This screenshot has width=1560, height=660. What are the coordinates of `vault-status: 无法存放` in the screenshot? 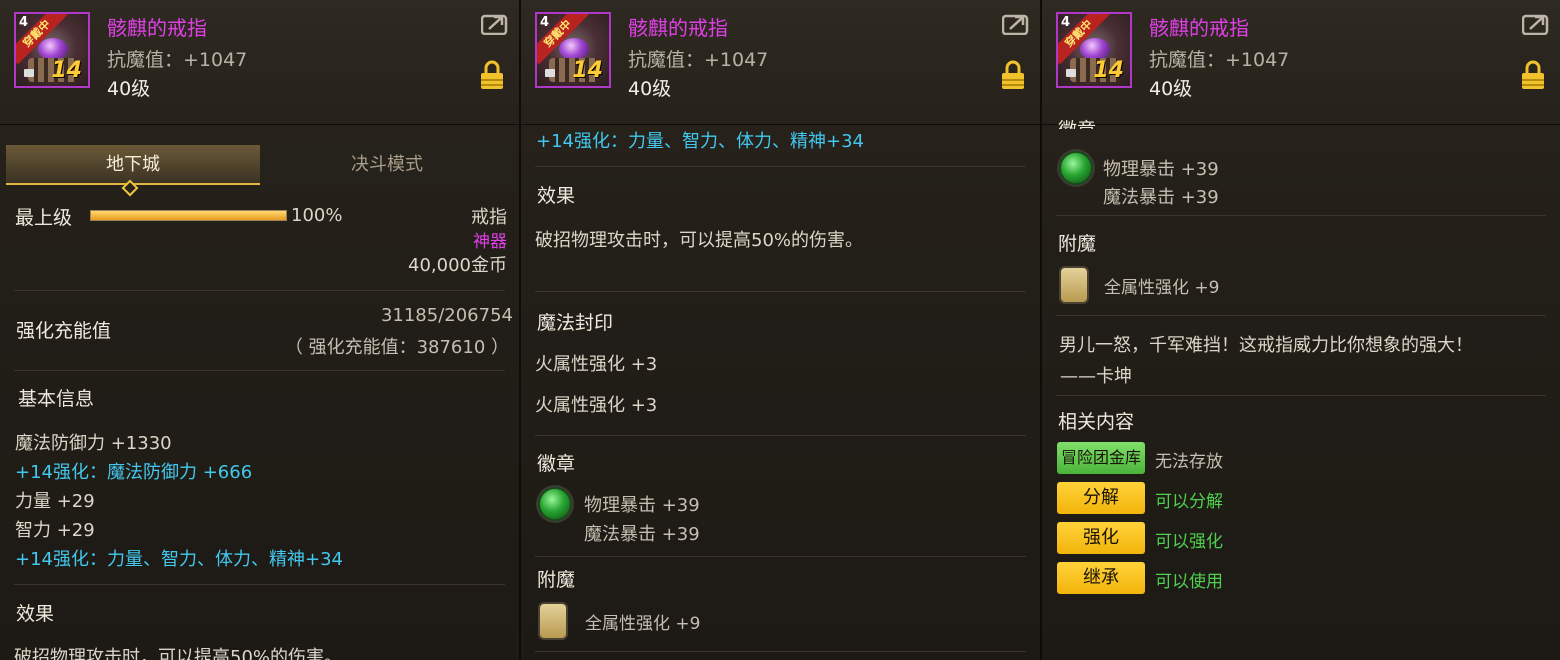 It's located at (1189, 462).